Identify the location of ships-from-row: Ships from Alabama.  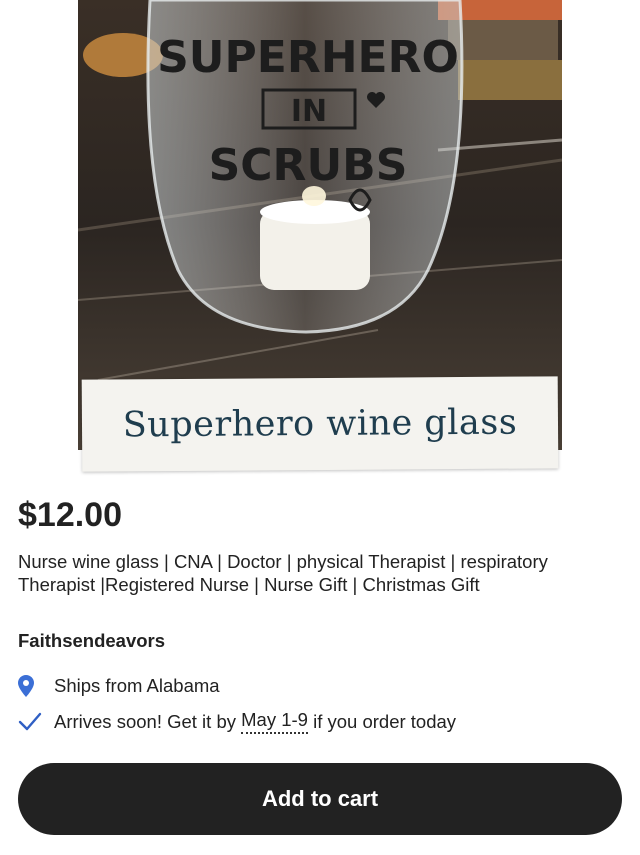
(119, 686).